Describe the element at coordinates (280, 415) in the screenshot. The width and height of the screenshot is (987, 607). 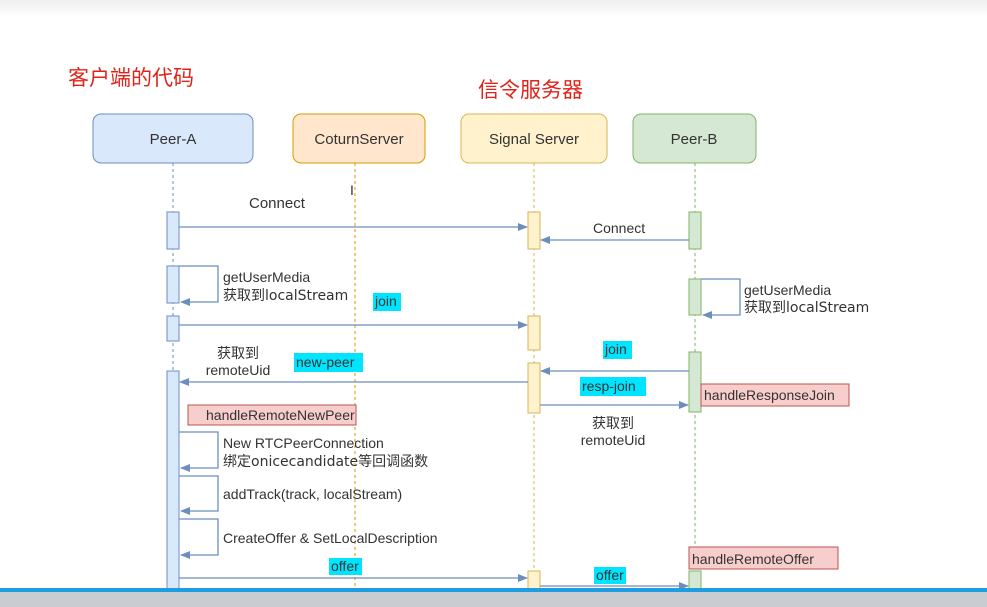
I see `handle-remote-new-peer-label: handleRemoteNewPeer` at that location.